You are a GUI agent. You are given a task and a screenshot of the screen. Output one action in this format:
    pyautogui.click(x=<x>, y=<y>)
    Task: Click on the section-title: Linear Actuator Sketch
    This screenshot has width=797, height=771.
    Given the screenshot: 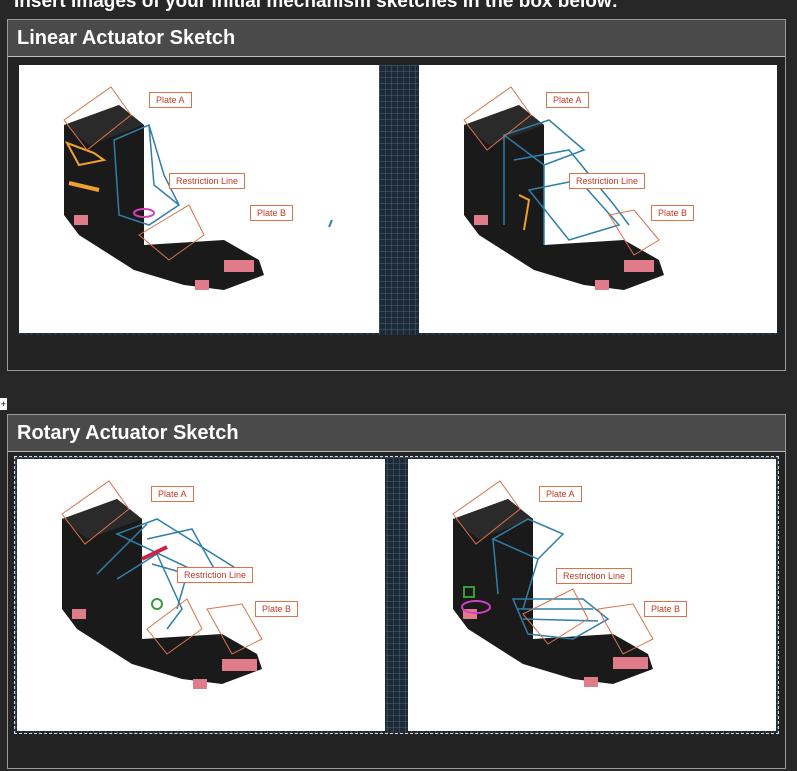 What is the action you would take?
    pyautogui.click(x=396, y=38)
    